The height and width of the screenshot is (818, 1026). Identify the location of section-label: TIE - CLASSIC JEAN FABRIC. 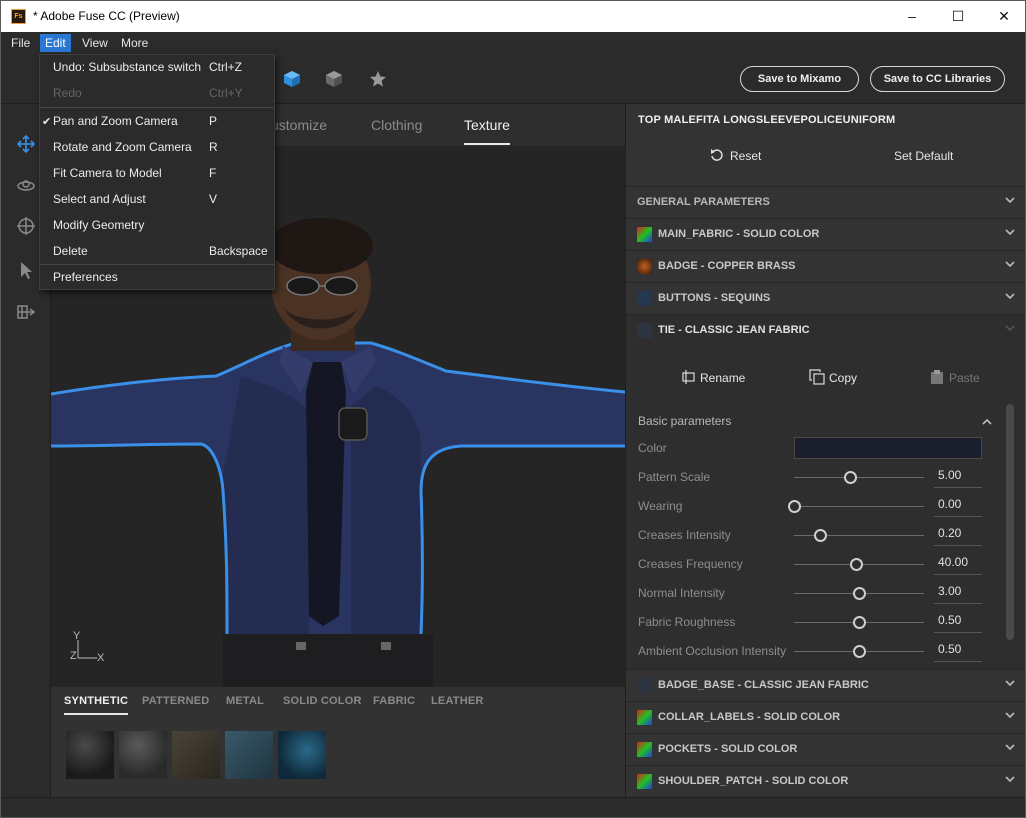
(734, 330).